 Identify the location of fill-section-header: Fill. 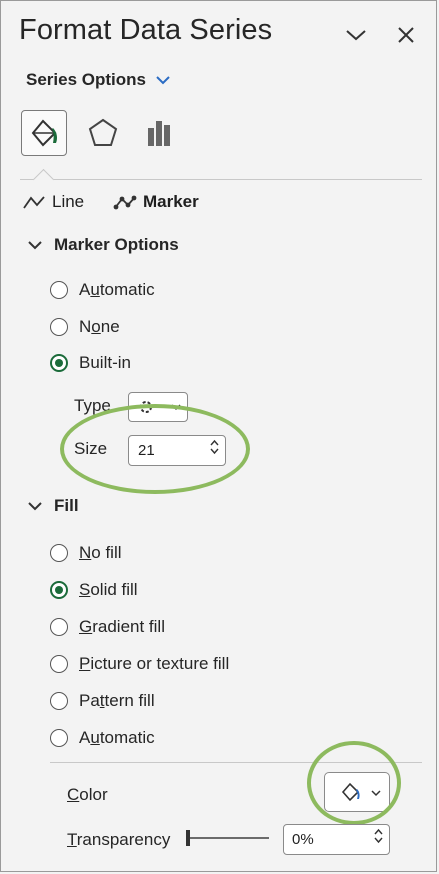
(53, 506).